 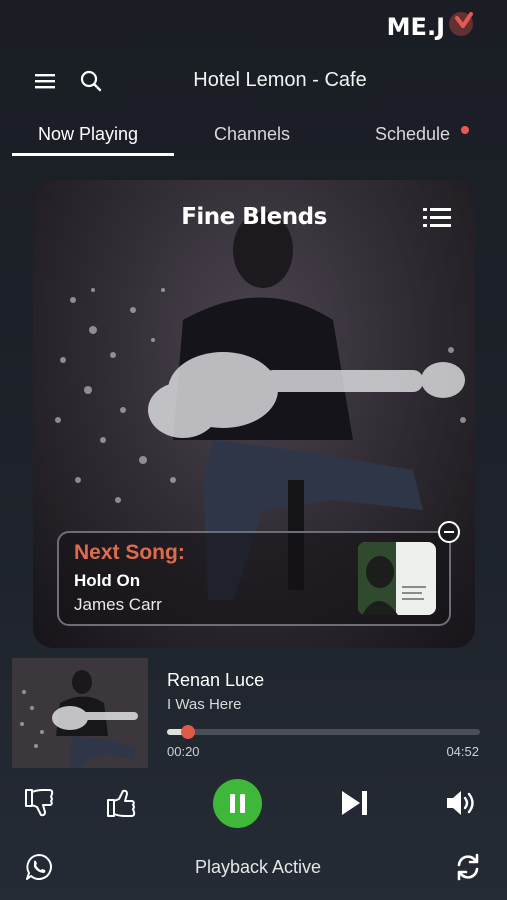 What do you see at coordinates (397, 578) in the screenshot?
I see `next-song-album-art` at bounding box center [397, 578].